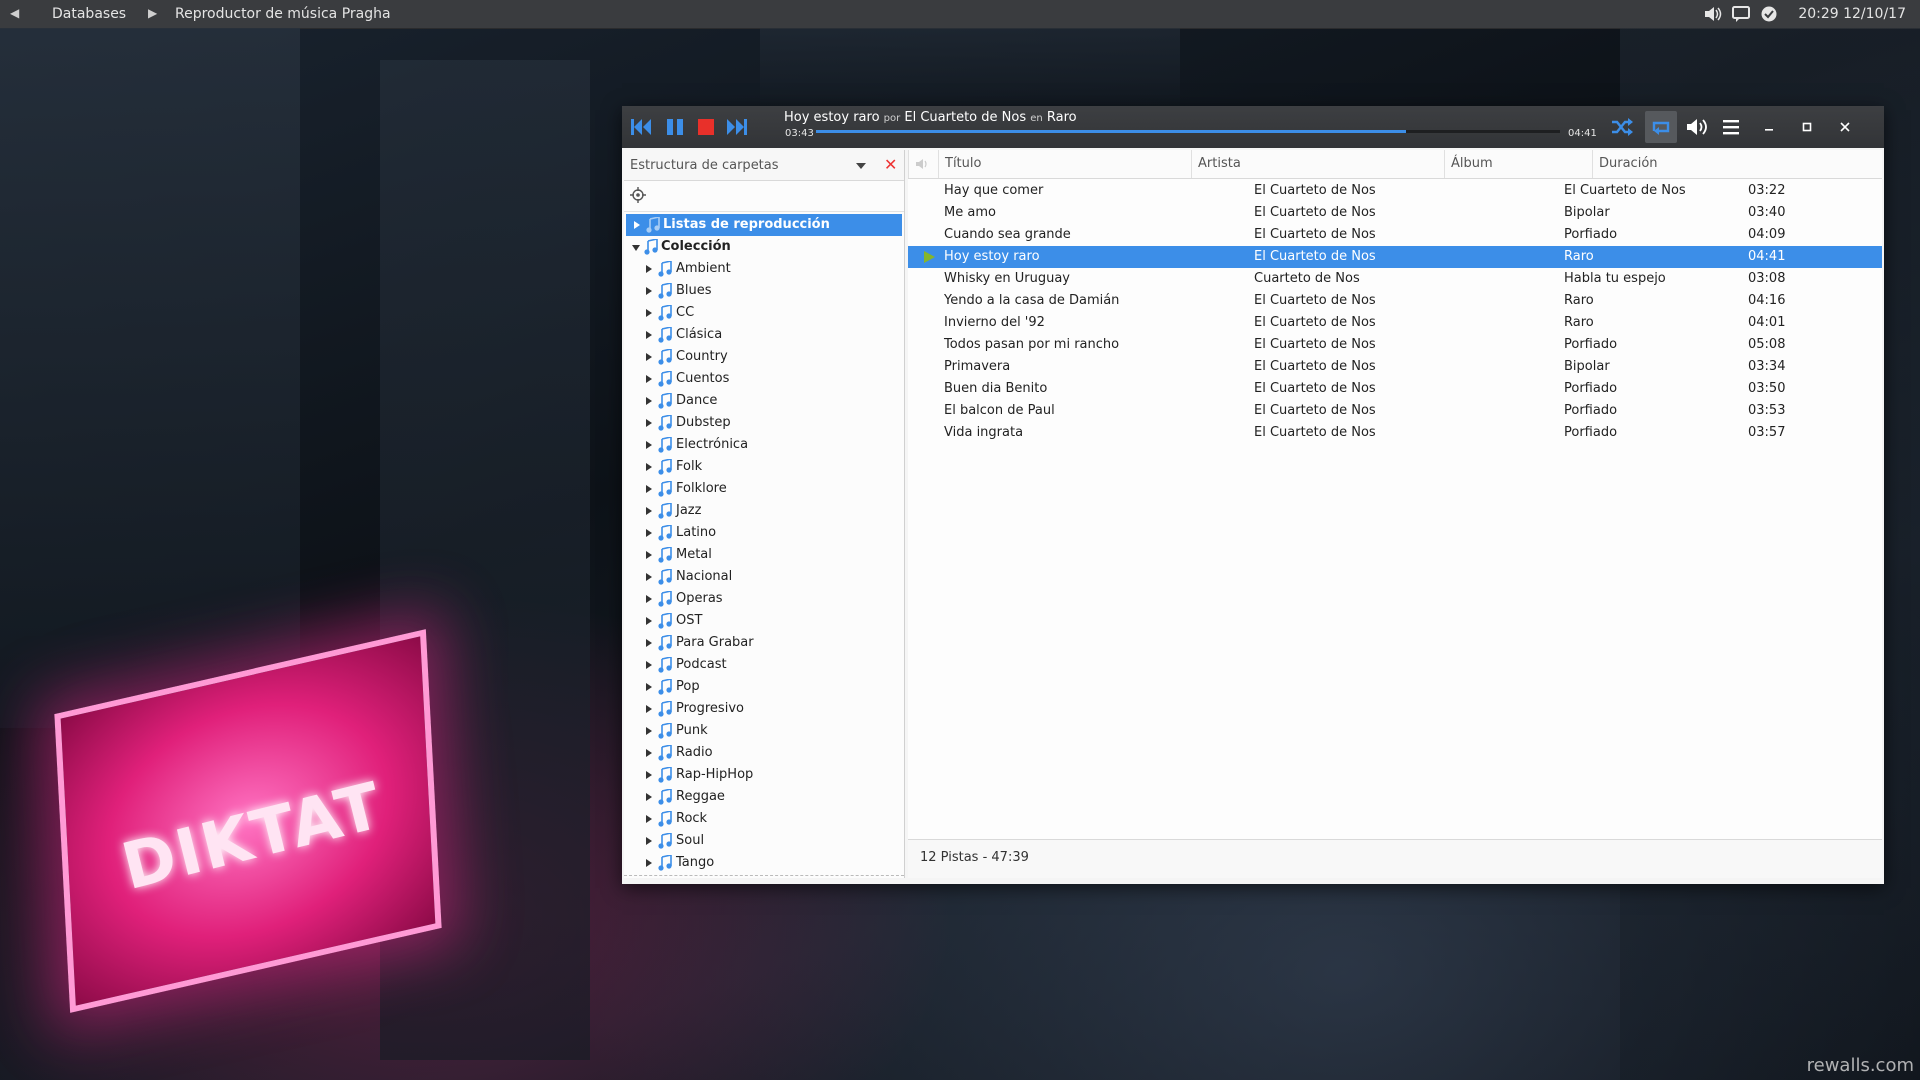 This screenshot has height=1080, width=1920. What do you see at coordinates (675, 127) in the screenshot?
I see `pause-button` at bounding box center [675, 127].